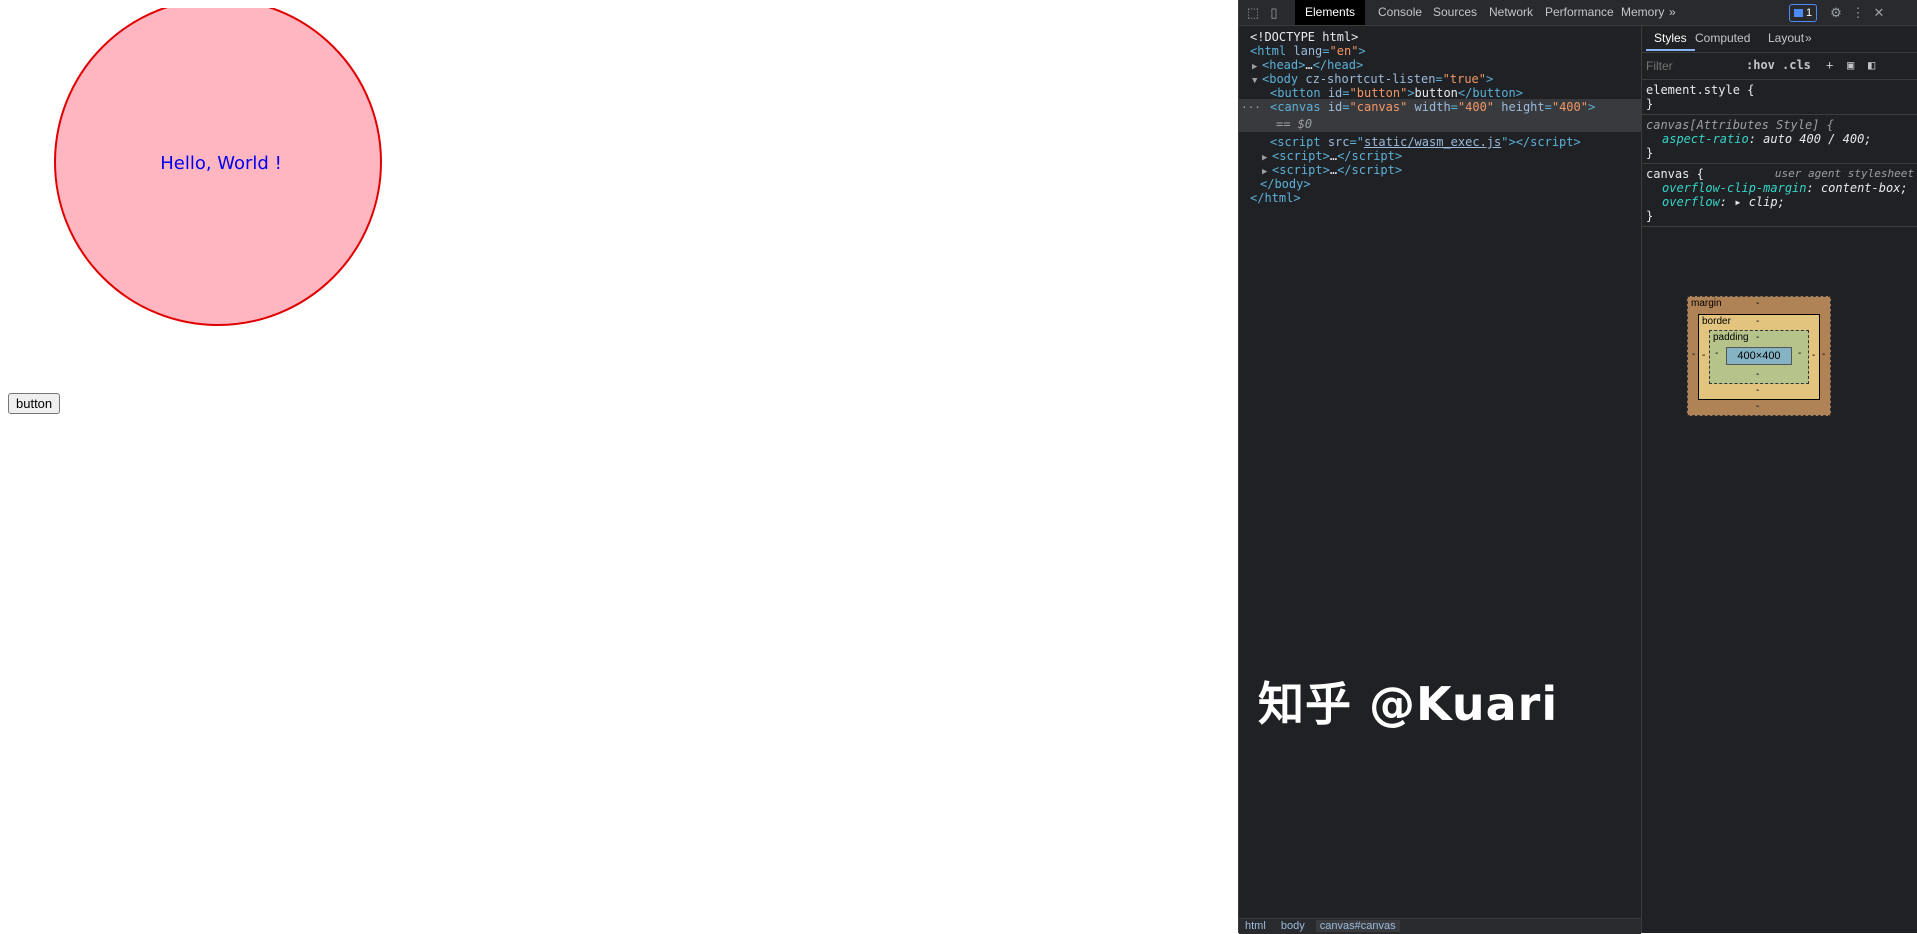 The height and width of the screenshot is (934, 1917). I want to click on styles-filter-input, so click(1686, 66).